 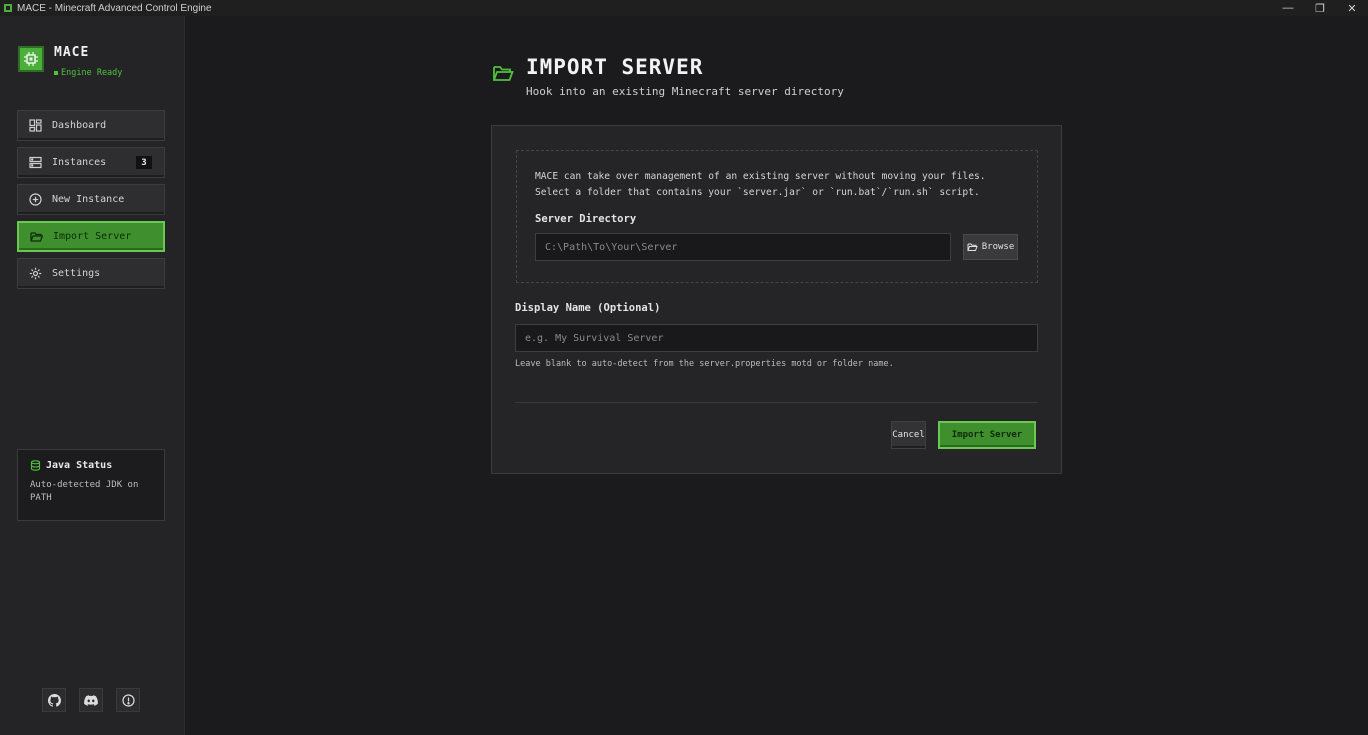 What do you see at coordinates (88, 199) in the screenshot?
I see `sidebar-item-label: New Instance` at bounding box center [88, 199].